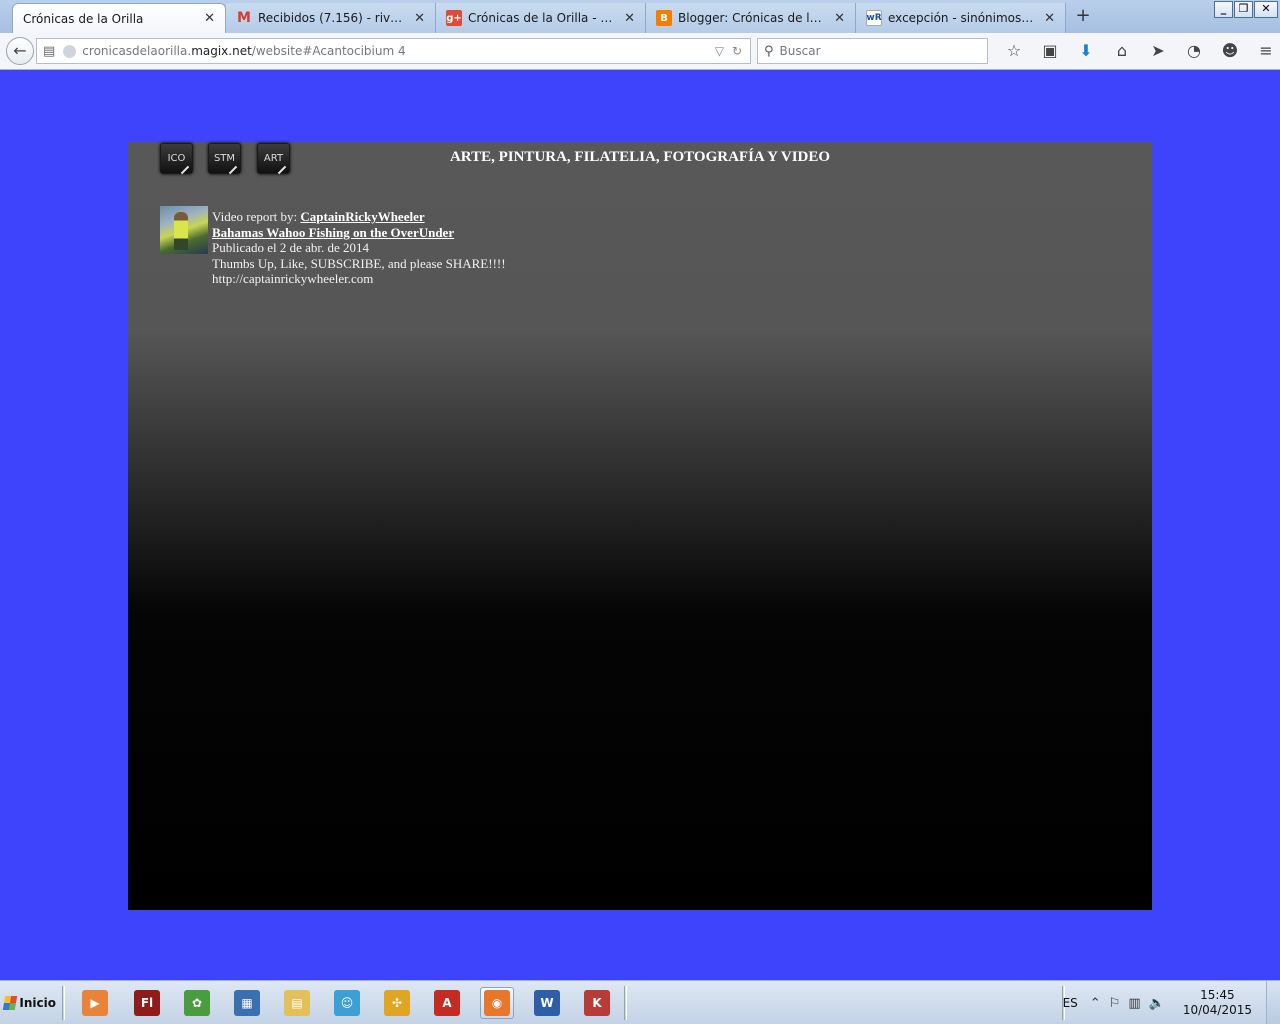  Describe the element at coordinates (1230, 51) in the screenshot. I see `chat-icon: ☻` at that location.